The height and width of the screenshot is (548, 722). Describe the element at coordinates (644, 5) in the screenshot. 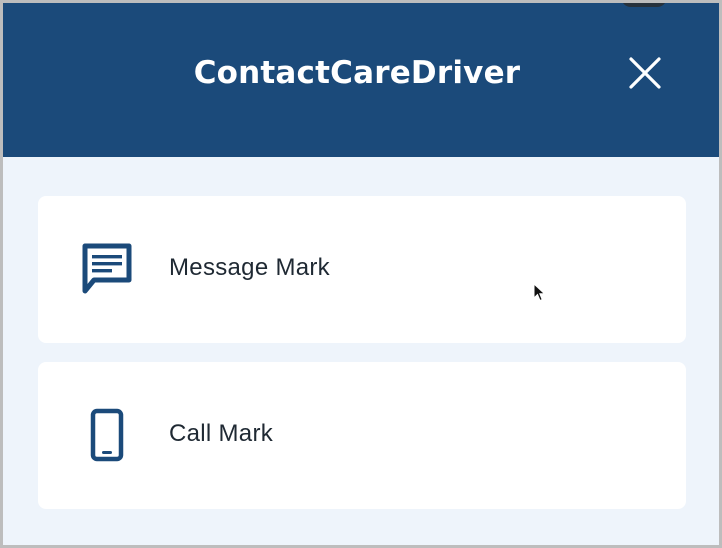

I see `top-notch` at that location.